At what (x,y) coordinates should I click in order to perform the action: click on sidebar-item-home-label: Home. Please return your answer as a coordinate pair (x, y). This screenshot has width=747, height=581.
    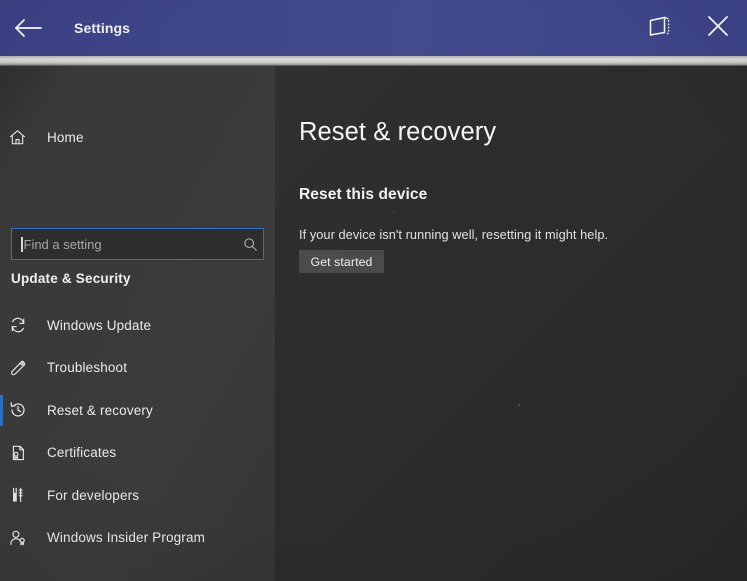
    Looking at the image, I should click on (65, 137).